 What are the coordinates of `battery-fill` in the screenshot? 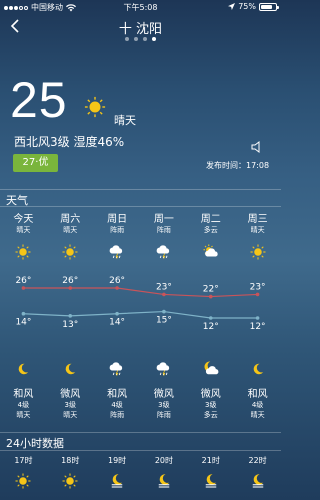 It's located at (266, 6).